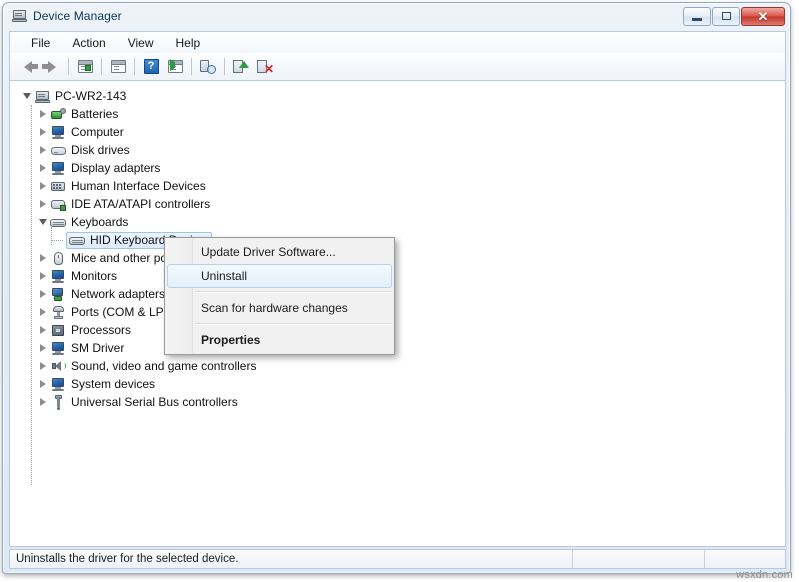 The image size is (799, 582). Describe the element at coordinates (397, 402) in the screenshot. I see `tree-item-usb-controllers: Universal Serial Bus controllers` at that location.